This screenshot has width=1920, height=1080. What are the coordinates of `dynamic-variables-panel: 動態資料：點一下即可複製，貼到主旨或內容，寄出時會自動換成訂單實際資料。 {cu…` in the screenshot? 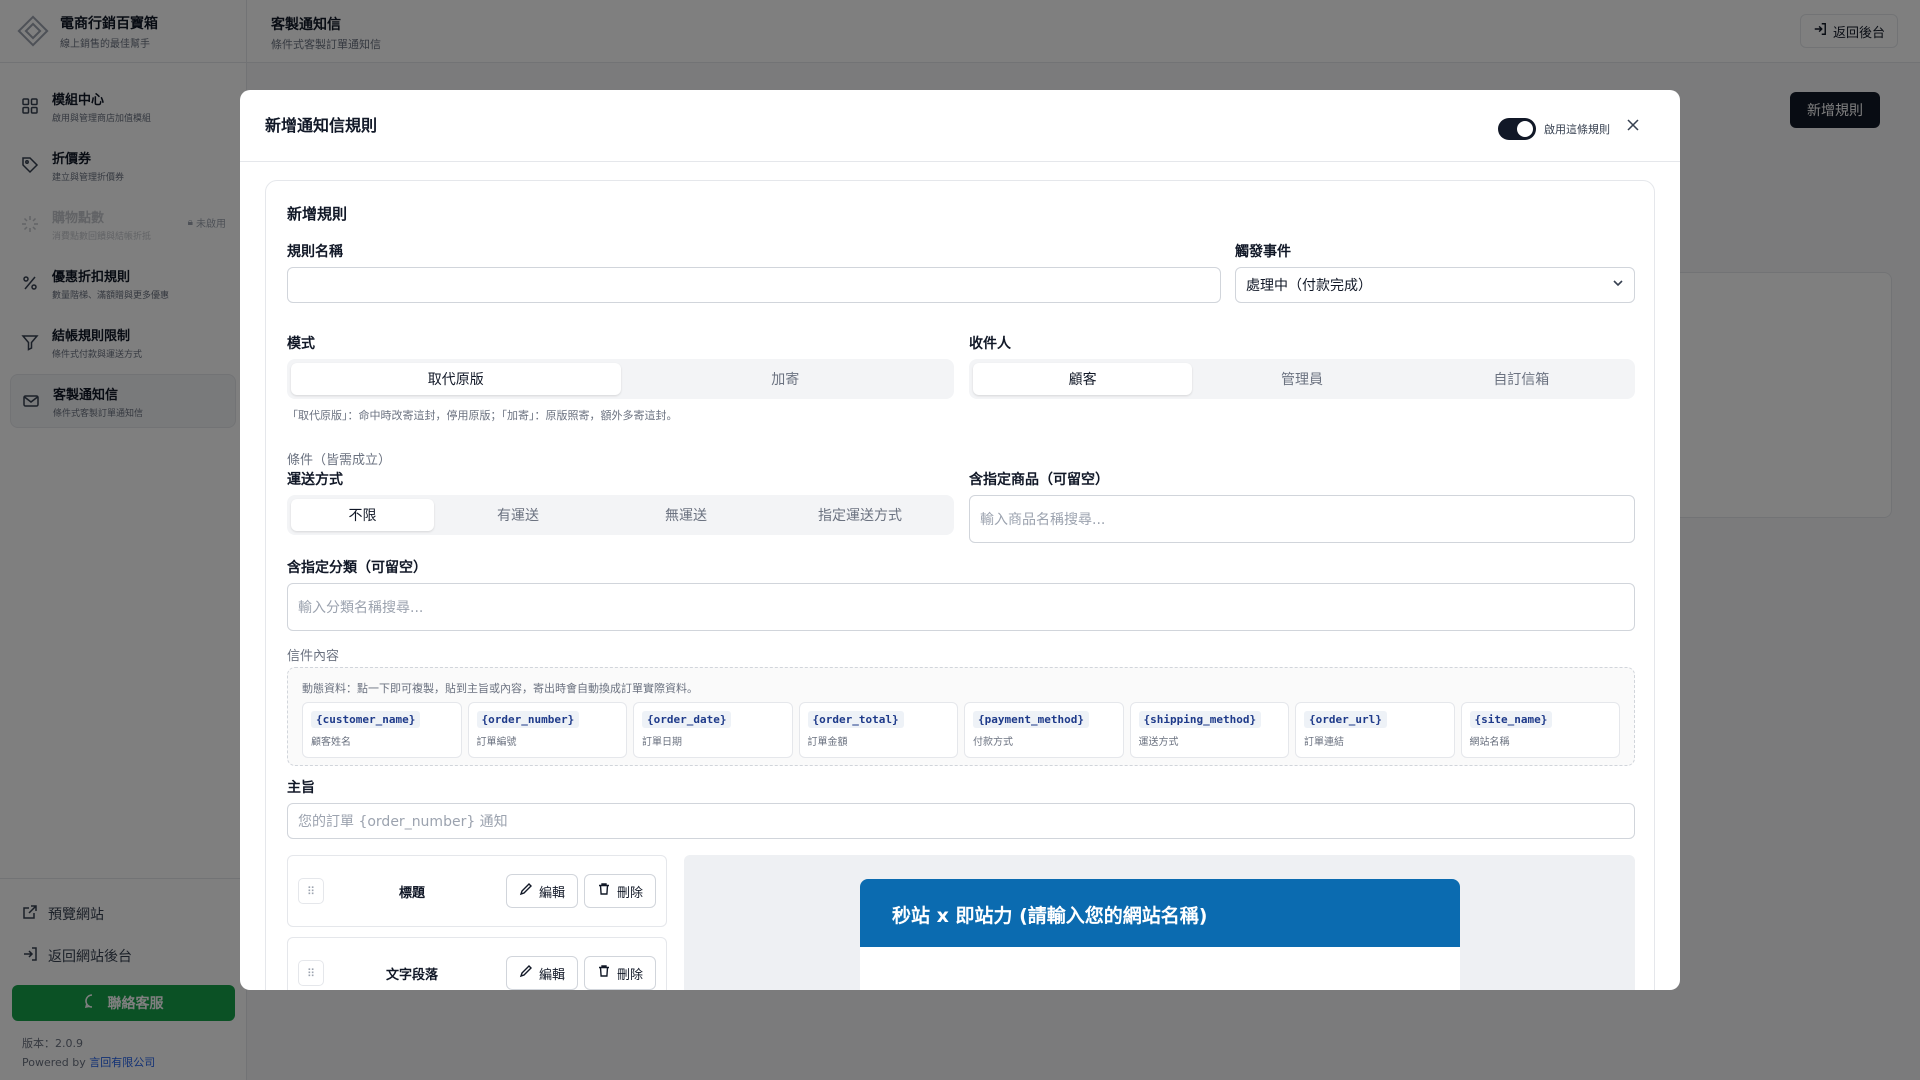 It's located at (961, 716).